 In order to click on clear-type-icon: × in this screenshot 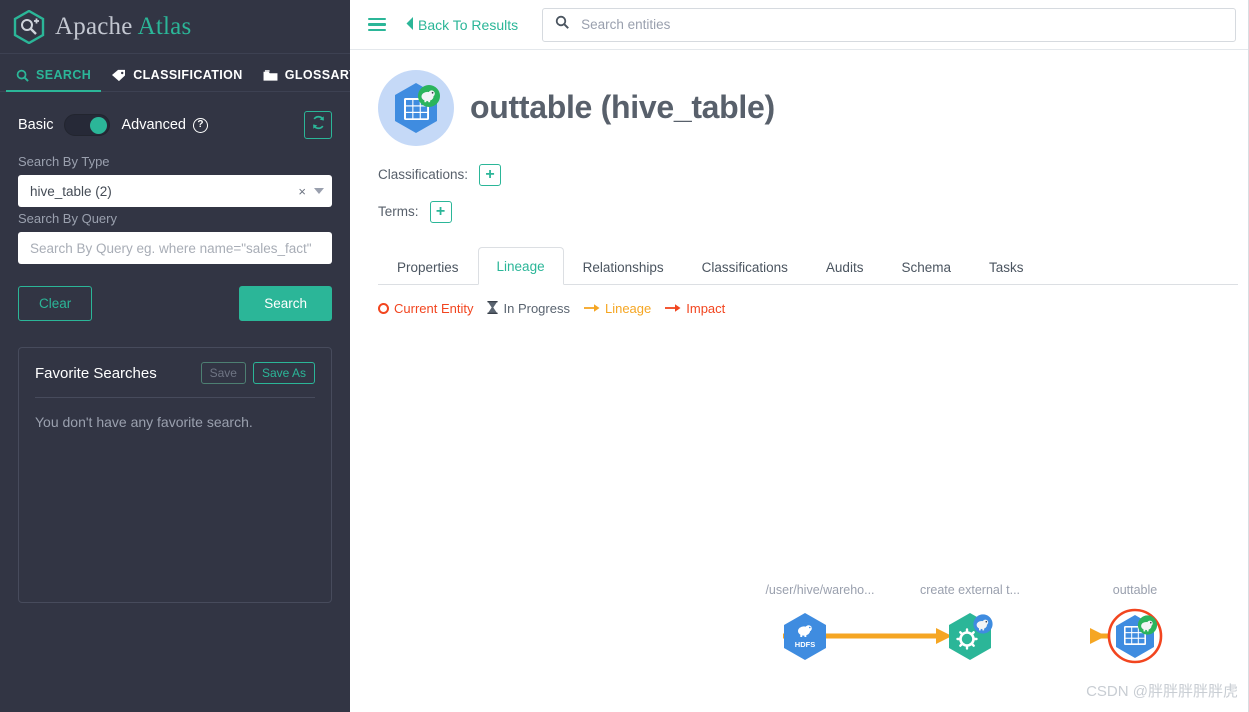, I will do `click(302, 191)`.